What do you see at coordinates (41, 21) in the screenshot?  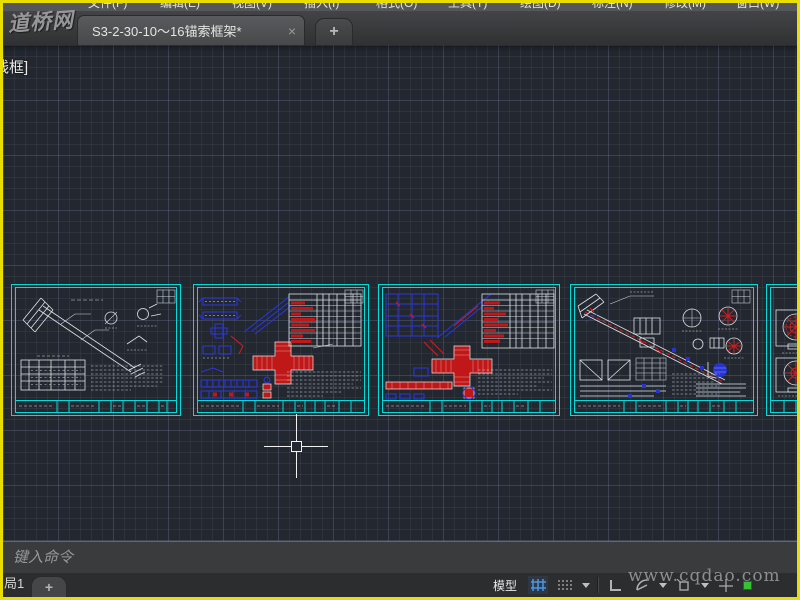 I see `daoqiao-logo-watermark: 道桥网` at bounding box center [41, 21].